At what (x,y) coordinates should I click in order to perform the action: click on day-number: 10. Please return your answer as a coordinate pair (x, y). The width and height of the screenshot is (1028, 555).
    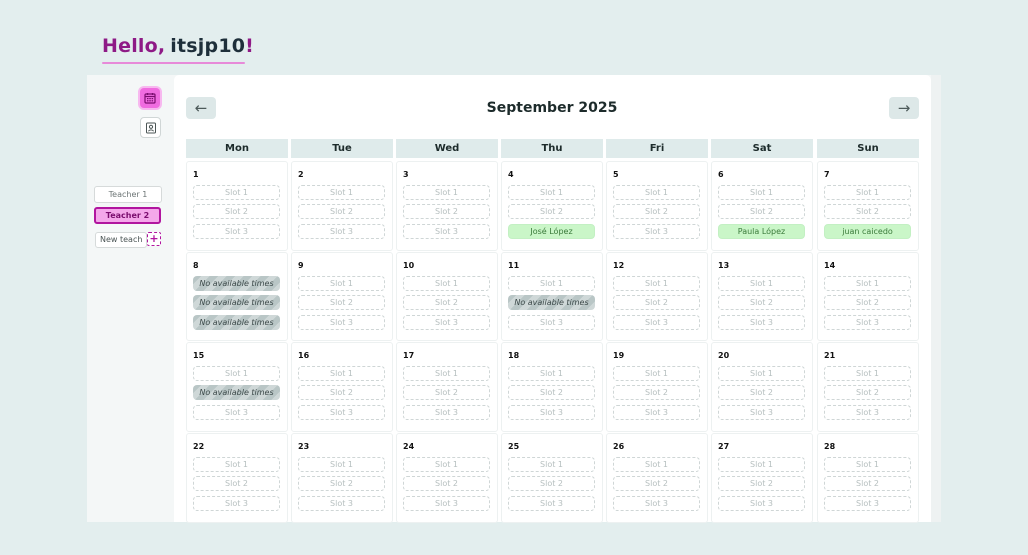
    Looking at the image, I should click on (409, 265).